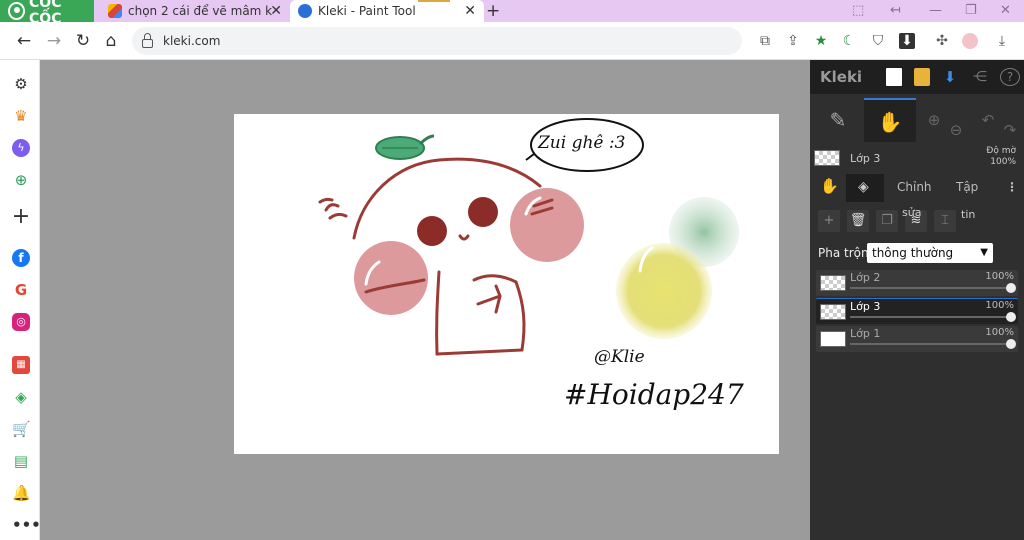 This screenshot has height=540, width=1024. I want to click on google-icon: G, so click(21, 290).